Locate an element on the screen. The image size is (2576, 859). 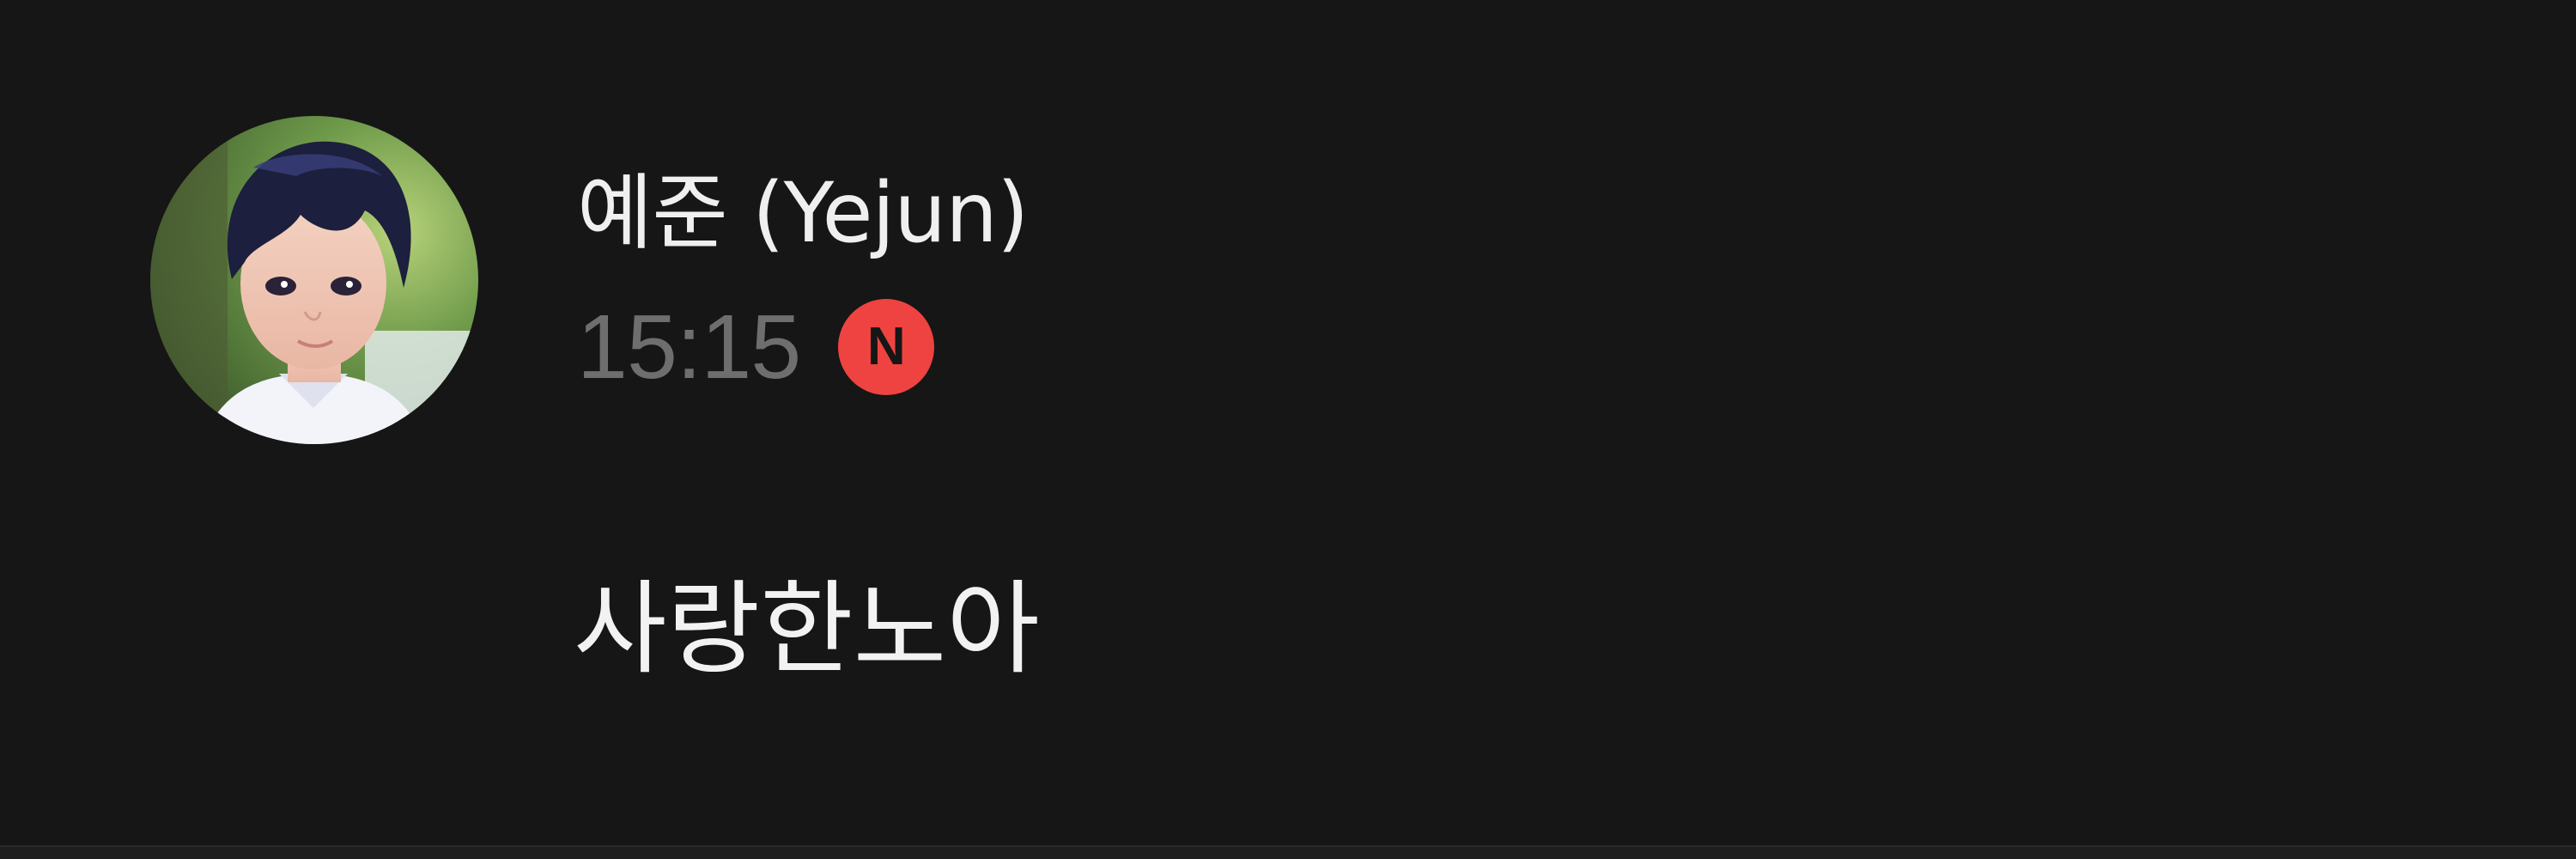
message-meta: 15:15 N is located at coordinates (756, 347).